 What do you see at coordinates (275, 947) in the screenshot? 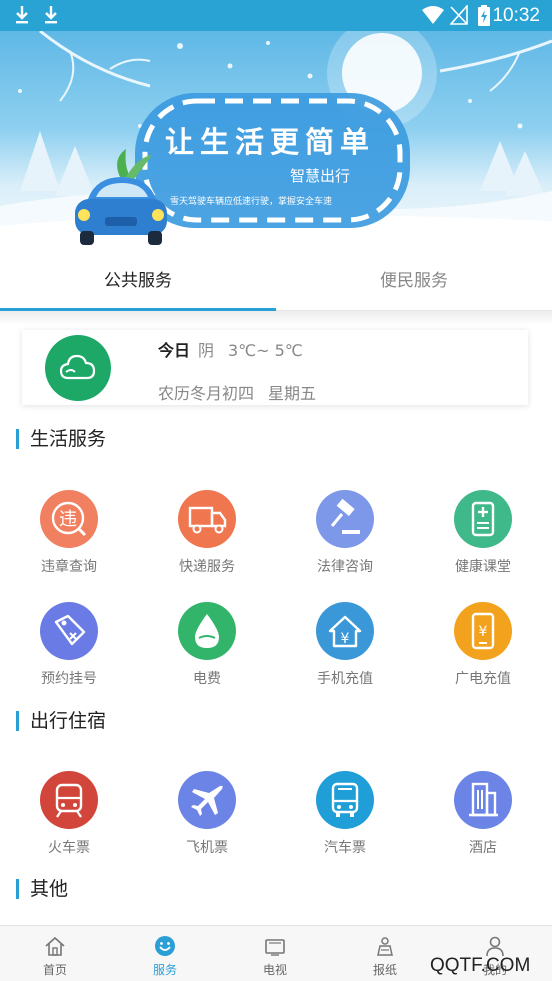
I see `tv-icon` at bounding box center [275, 947].